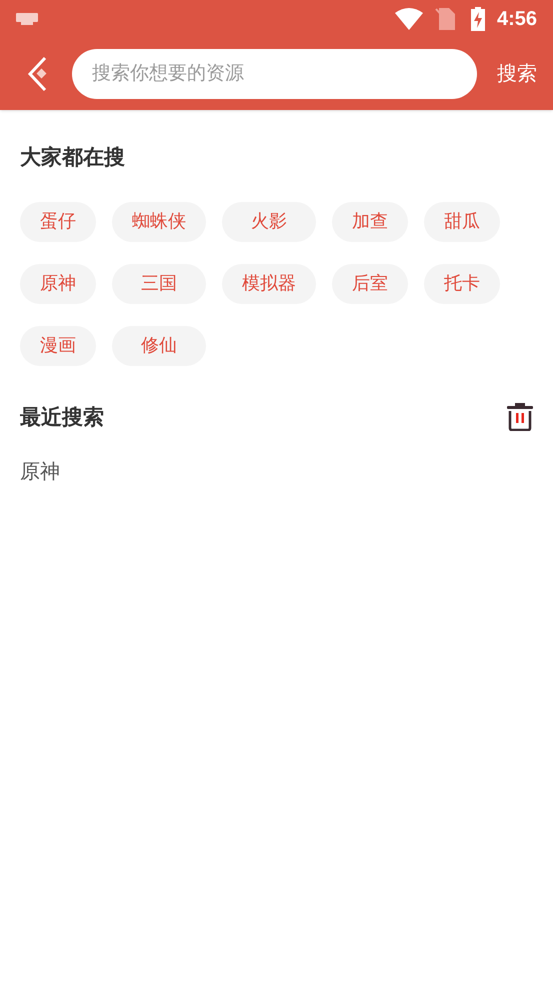 This screenshot has width=553, height=983. Describe the element at coordinates (159, 346) in the screenshot. I see `tag-chip: 修仙` at that location.